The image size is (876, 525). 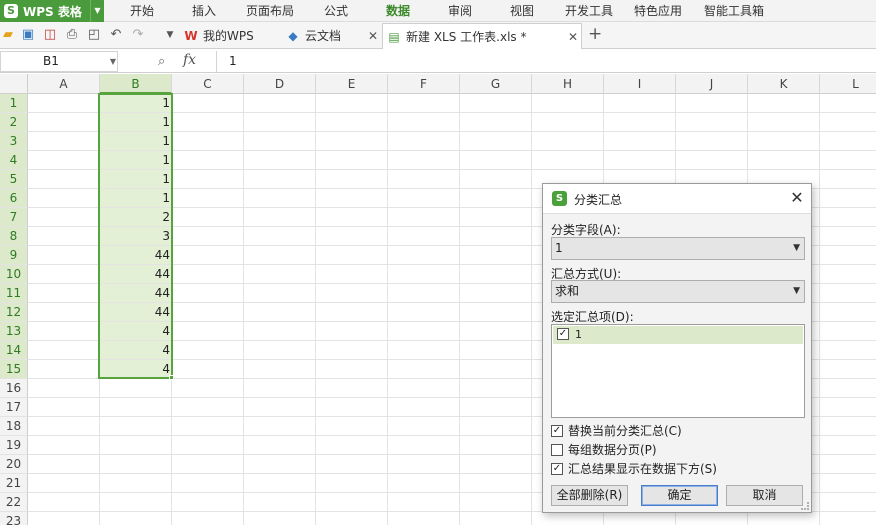 What do you see at coordinates (204, 11) in the screenshot?
I see `menu-insert: 插入` at bounding box center [204, 11].